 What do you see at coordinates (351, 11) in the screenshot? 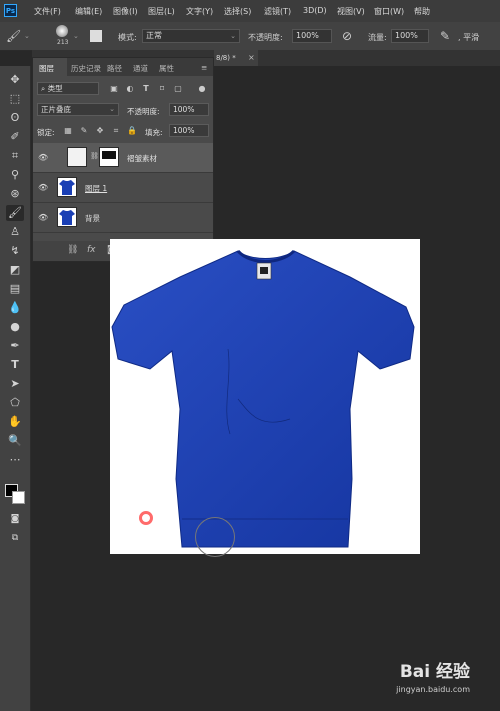
I see `menu-view: 视图(V)` at bounding box center [351, 11].